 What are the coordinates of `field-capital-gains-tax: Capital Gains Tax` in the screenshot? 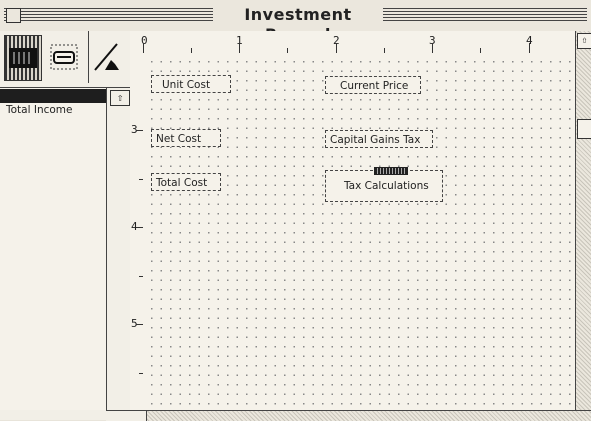 It's located at (379, 139).